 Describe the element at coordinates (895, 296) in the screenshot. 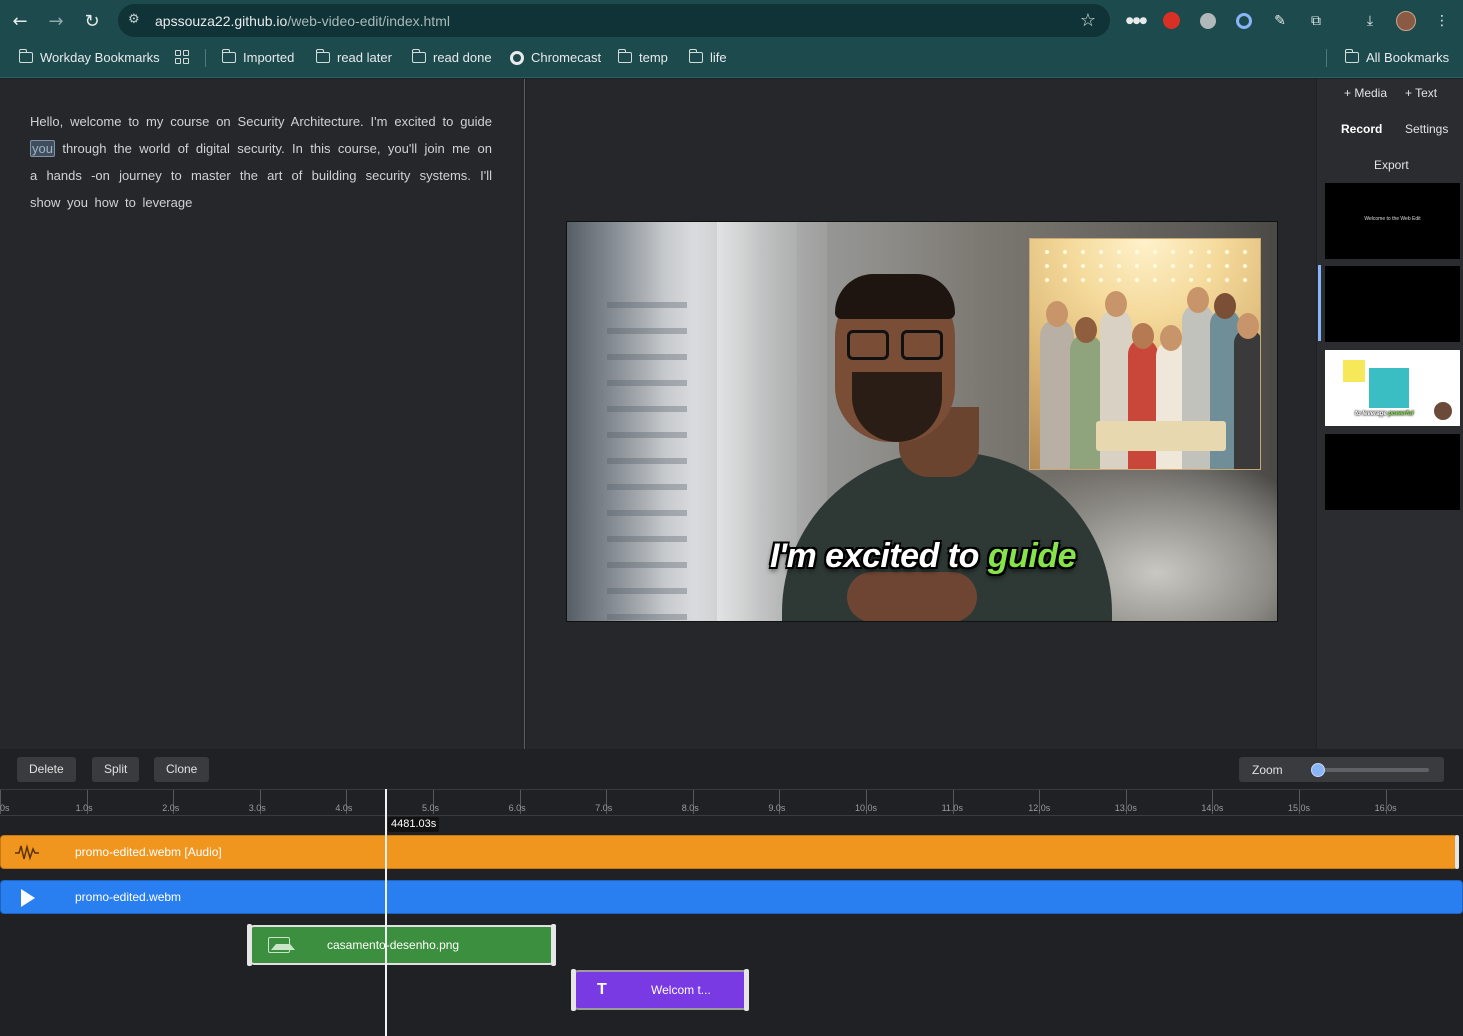

I see `presenter-hair` at that location.